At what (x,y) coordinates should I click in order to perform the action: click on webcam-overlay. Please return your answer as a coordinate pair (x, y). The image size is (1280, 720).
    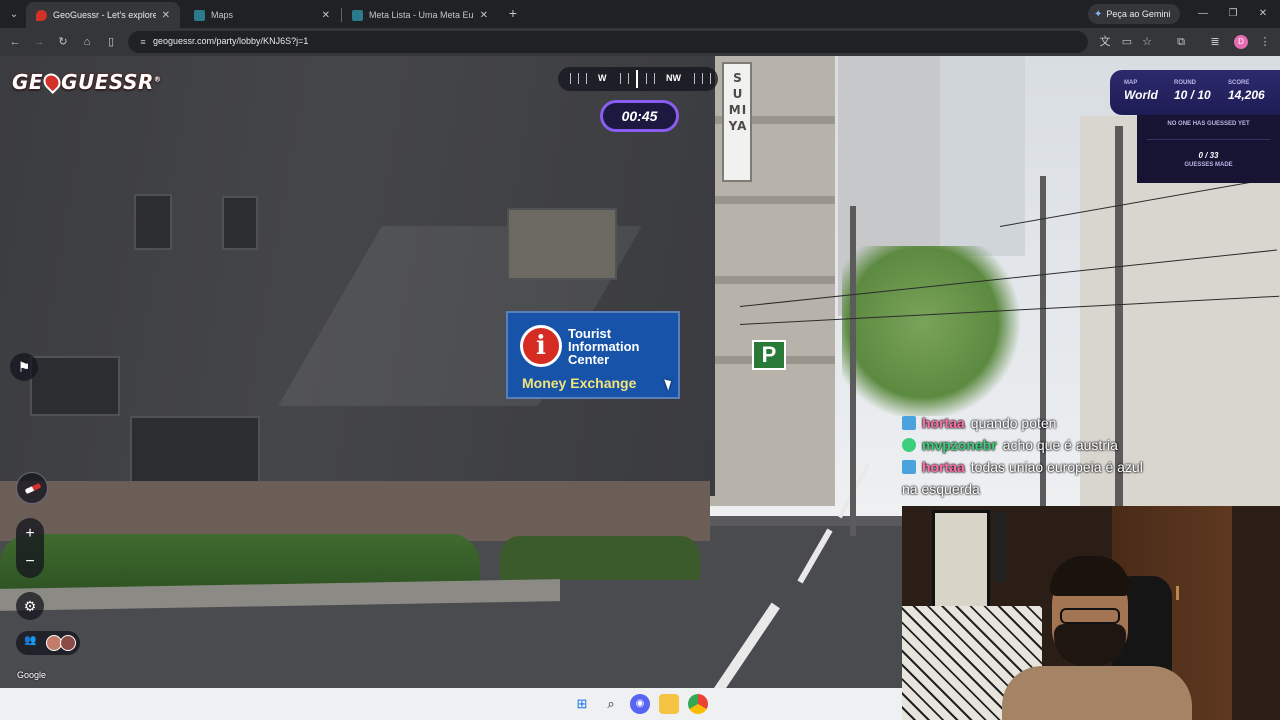
    Looking at the image, I should click on (1091, 613).